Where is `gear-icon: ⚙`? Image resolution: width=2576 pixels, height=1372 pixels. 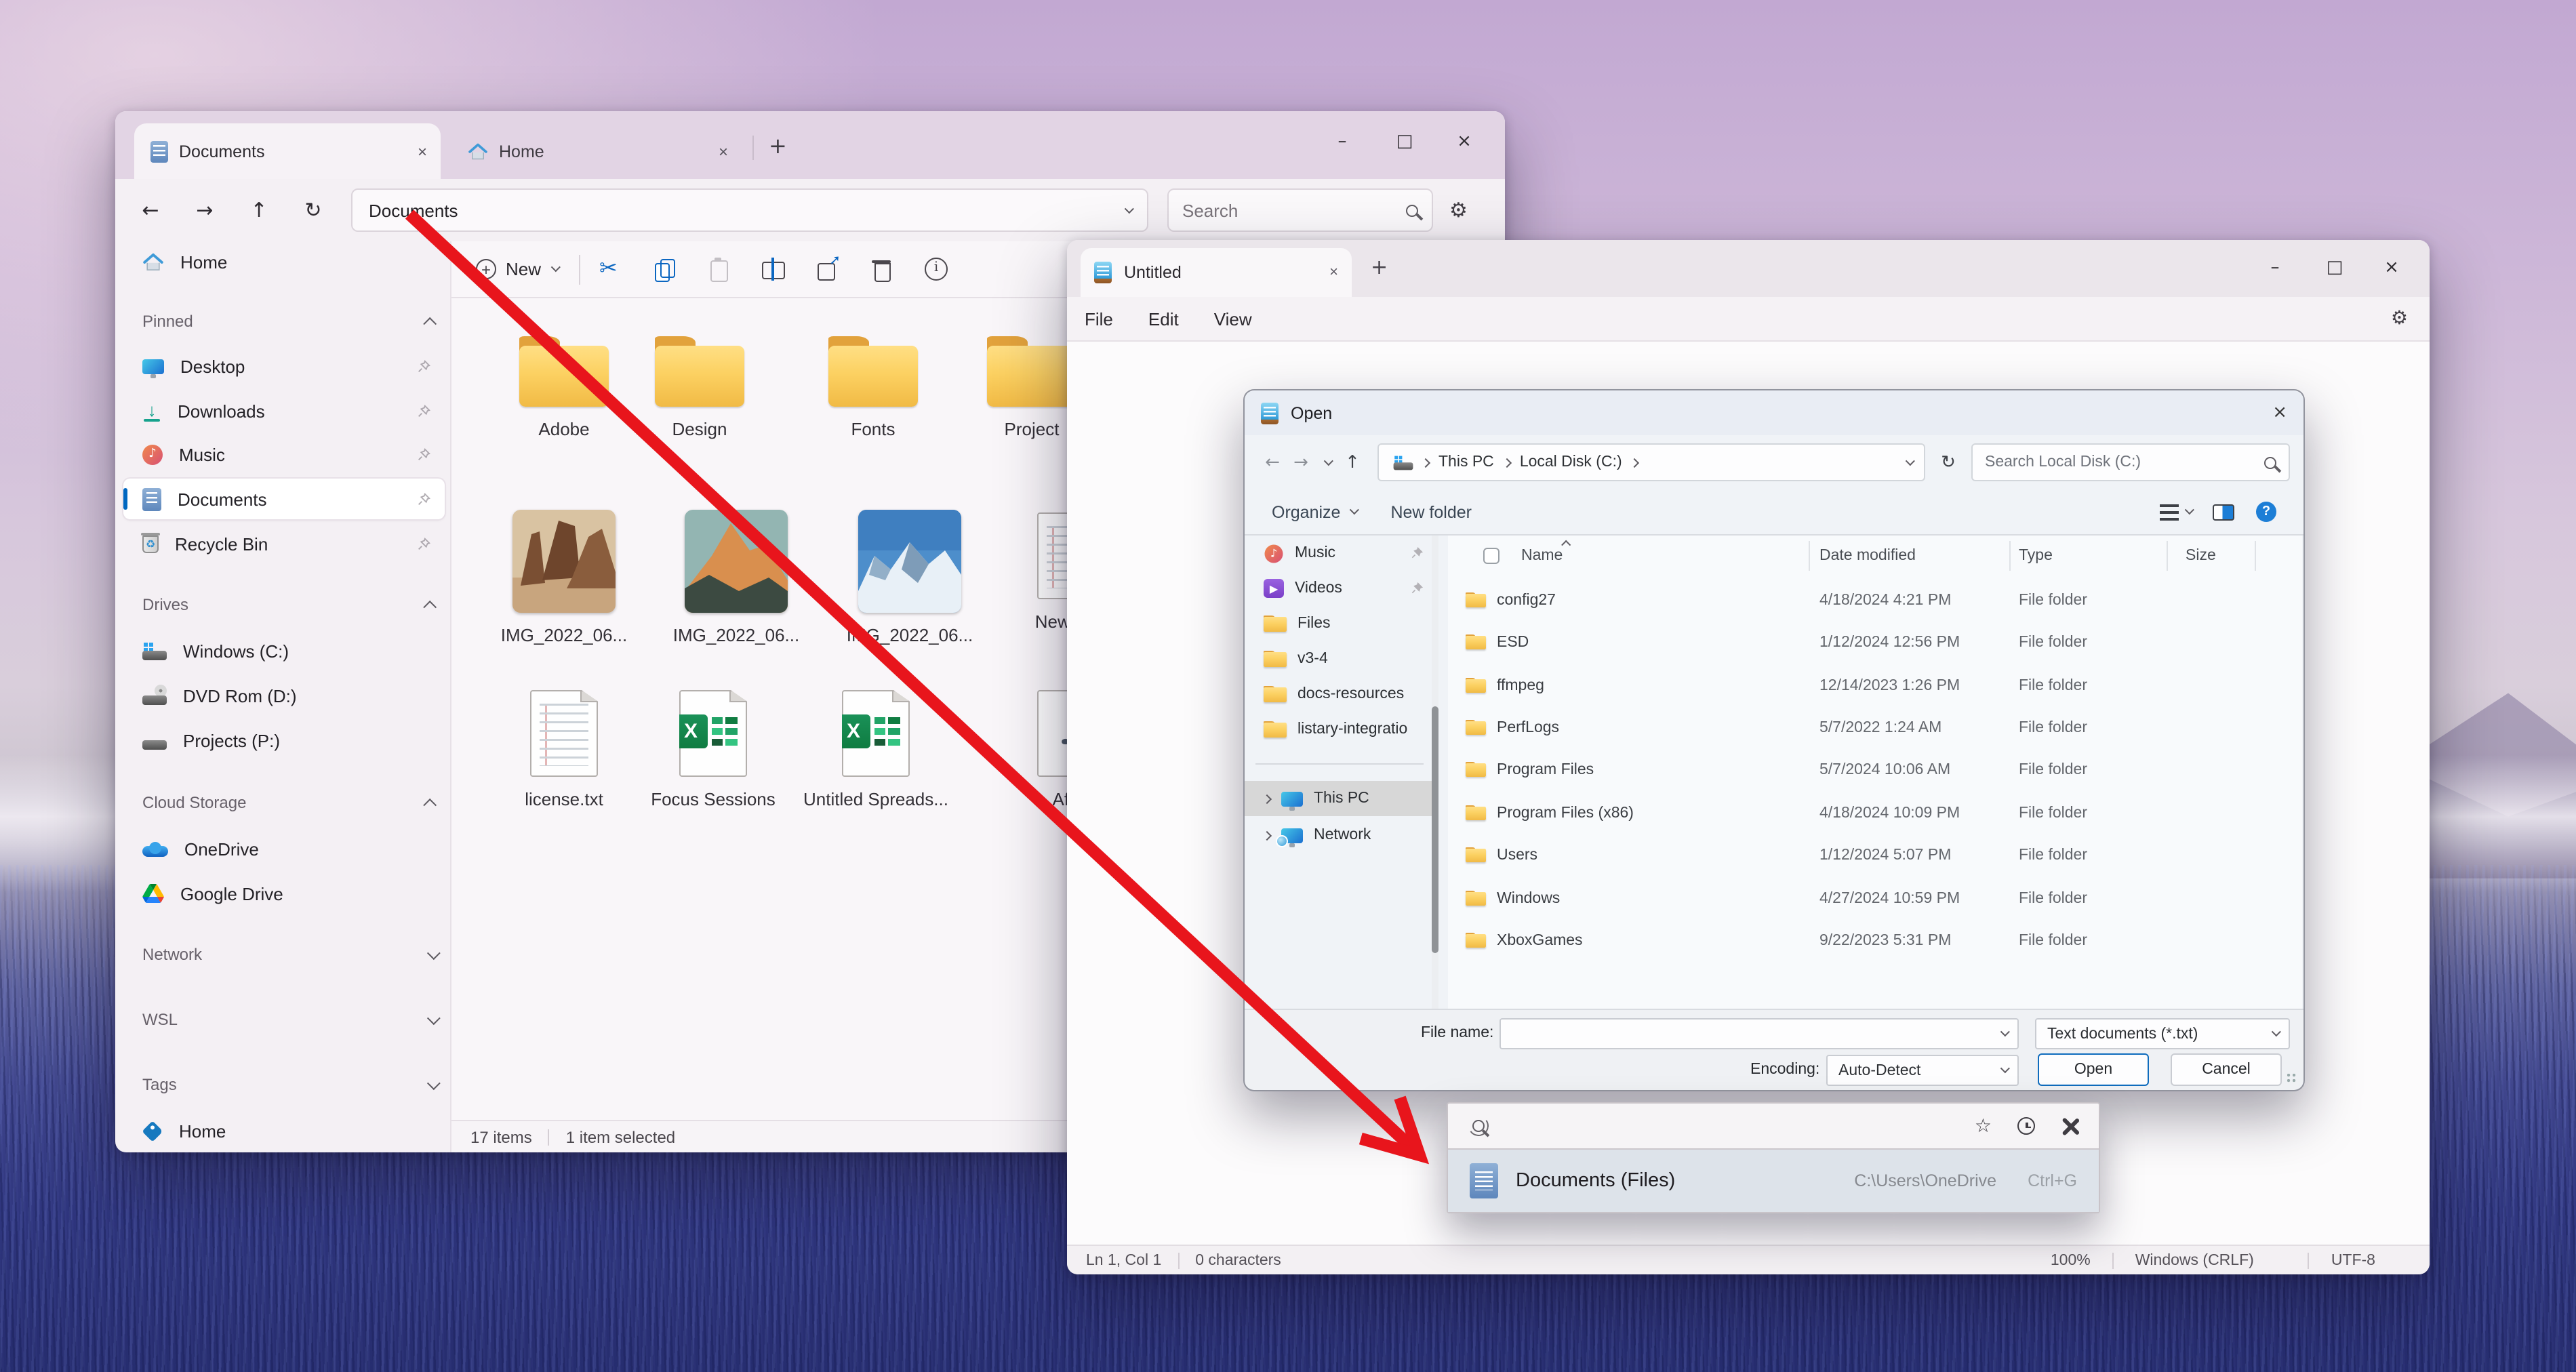 gear-icon: ⚙ is located at coordinates (1458, 210).